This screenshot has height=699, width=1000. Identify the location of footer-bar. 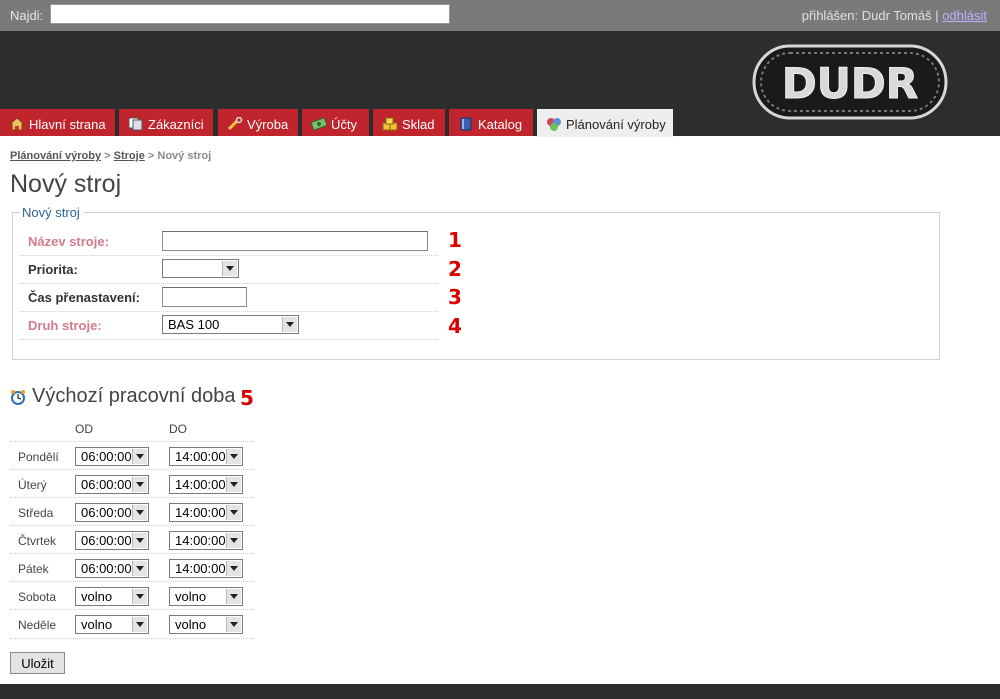
(500, 691).